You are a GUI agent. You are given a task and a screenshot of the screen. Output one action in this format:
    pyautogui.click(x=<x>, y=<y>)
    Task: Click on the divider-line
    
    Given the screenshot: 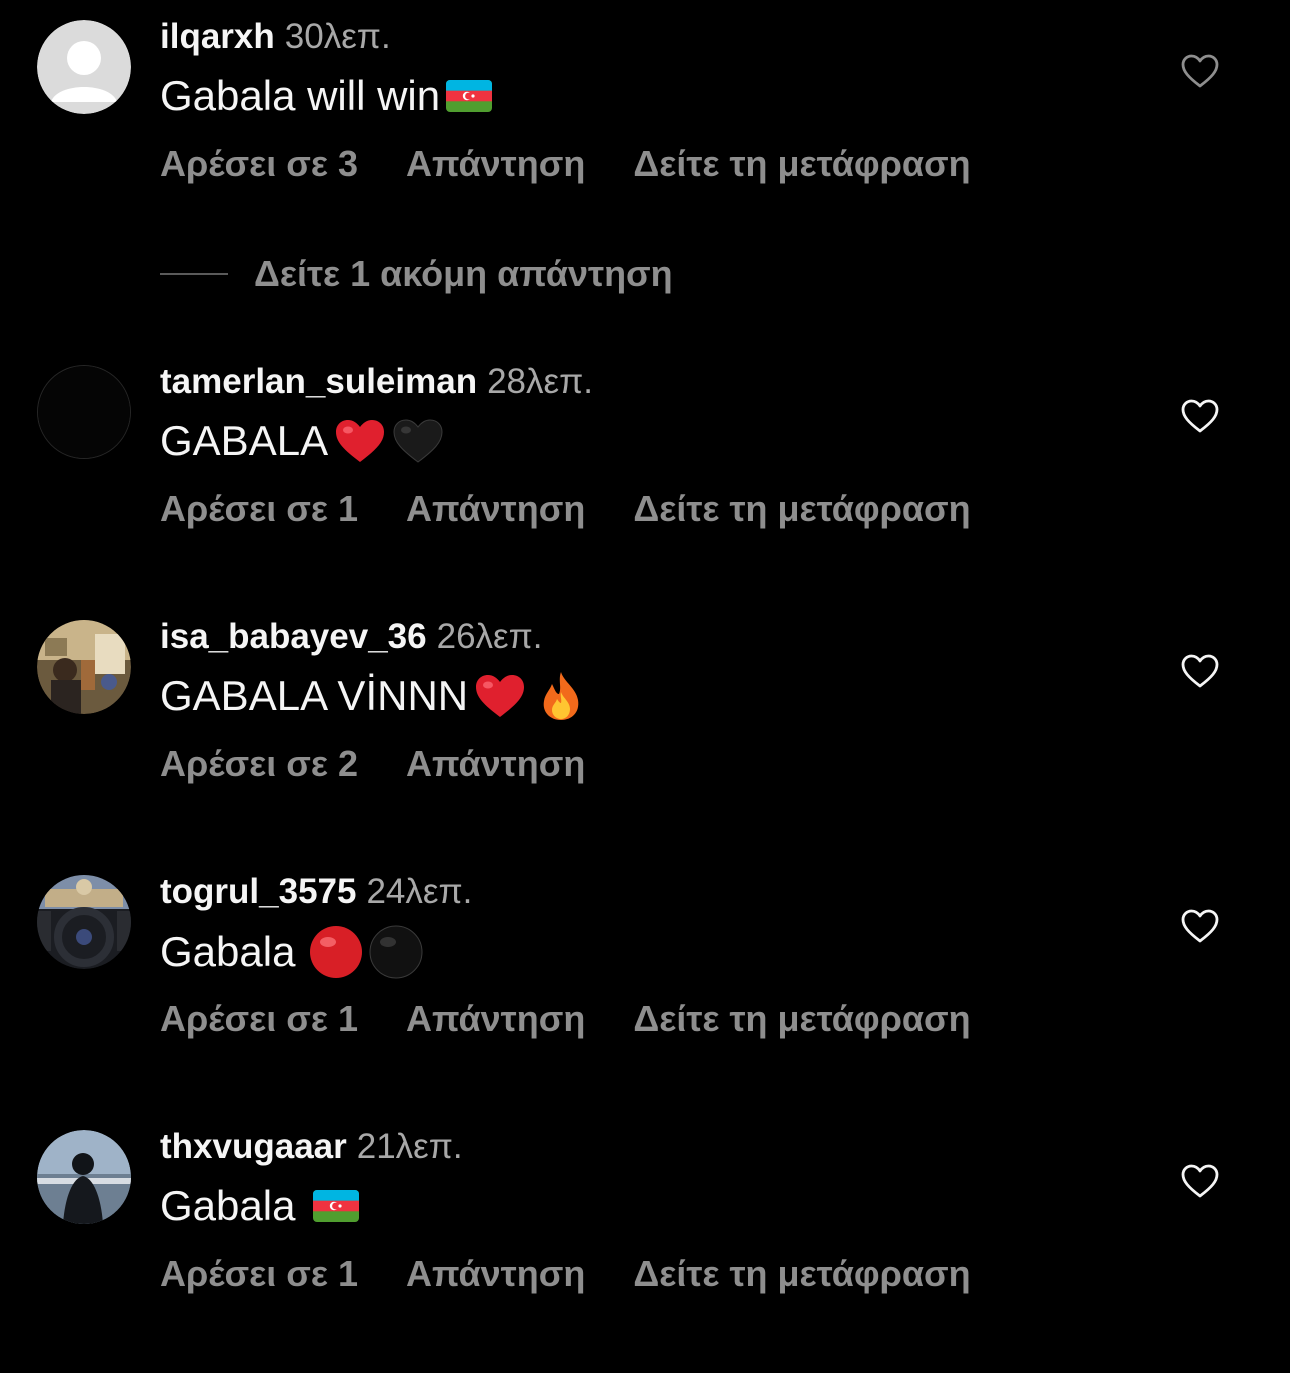 What is the action you would take?
    pyautogui.click(x=194, y=274)
    